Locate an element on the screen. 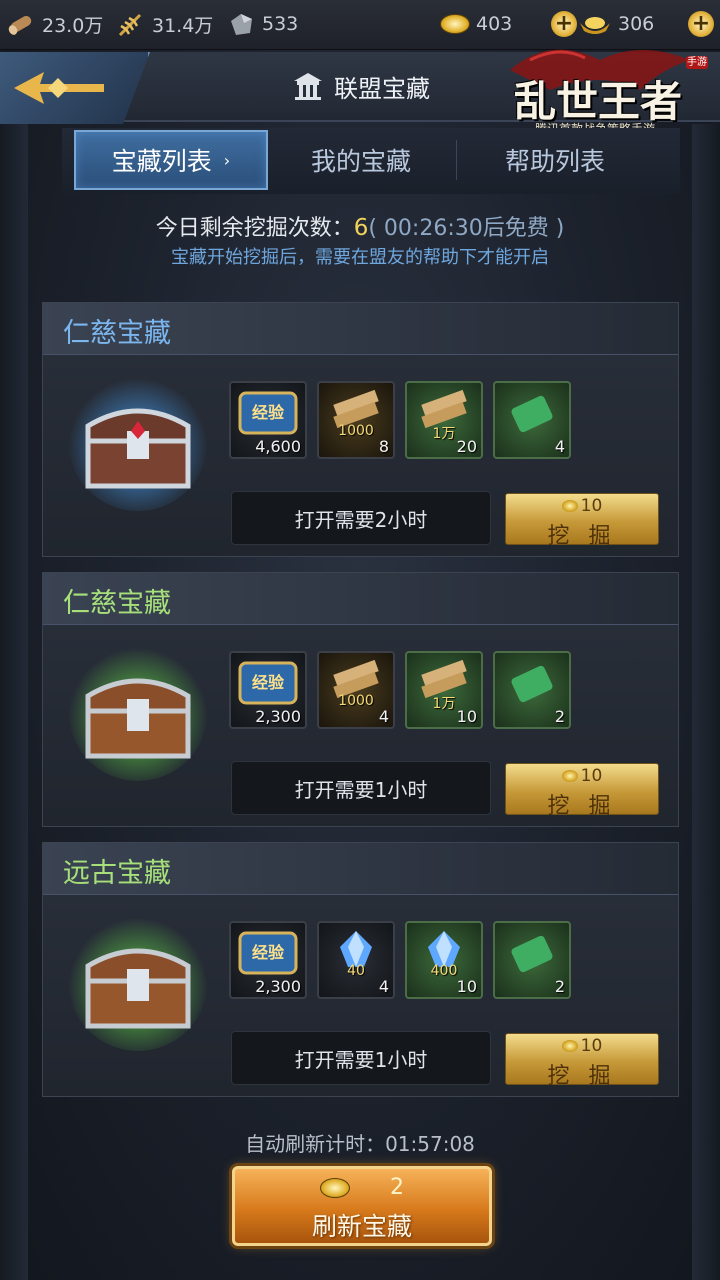 The width and height of the screenshot is (720, 1280). grain-value: 31.4万 is located at coordinates (183, 25).